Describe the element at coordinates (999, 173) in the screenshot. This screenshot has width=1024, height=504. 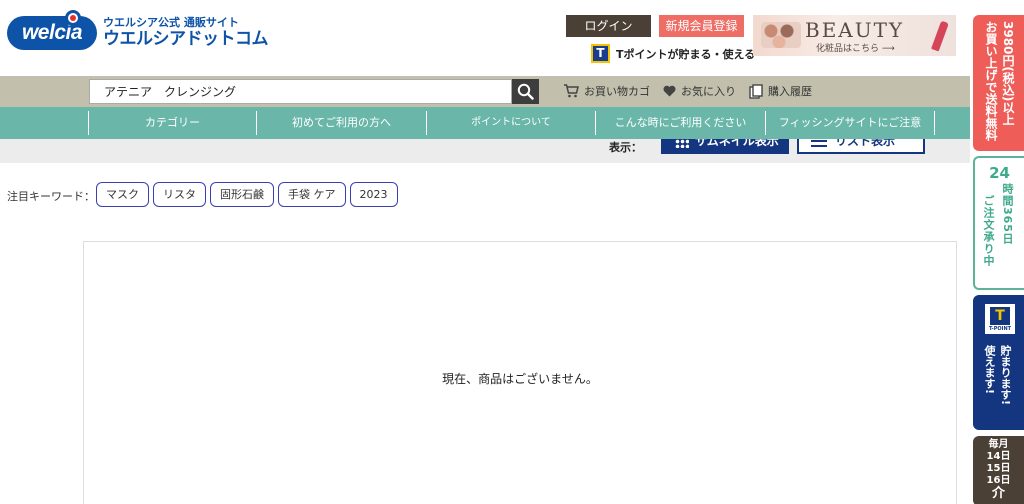
I see `order-hours: 24` at that location.